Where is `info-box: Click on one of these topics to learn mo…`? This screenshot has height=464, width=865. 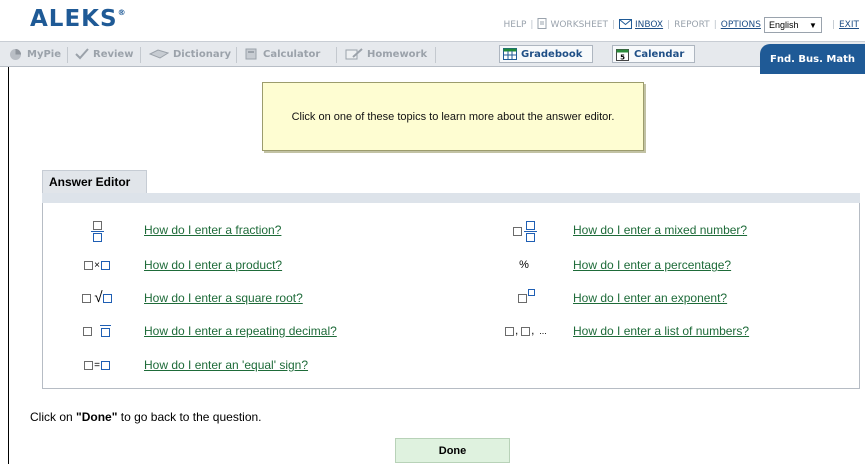
info-box: Click on one of these topics to learn mo… is located at coordinates (453, 116).